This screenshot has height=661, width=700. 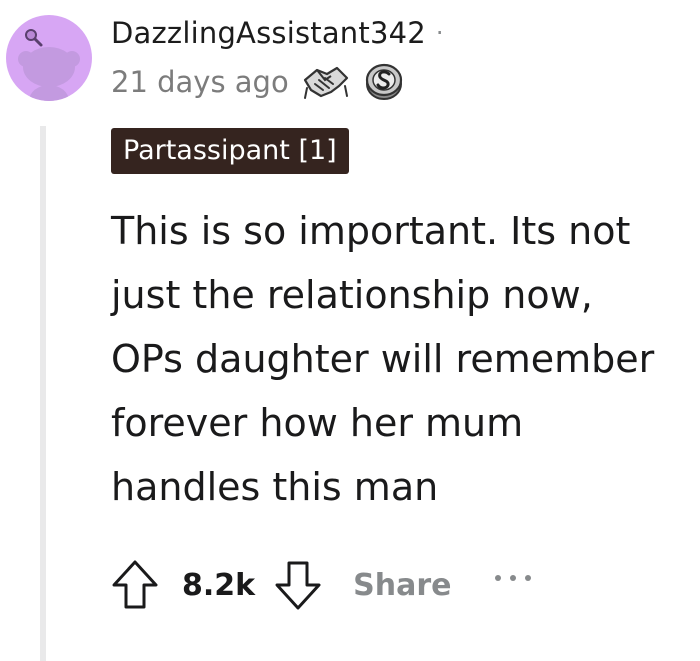 I want to click on author-row: DazzlingAssistant342 ·, so click(x=277, y=33).